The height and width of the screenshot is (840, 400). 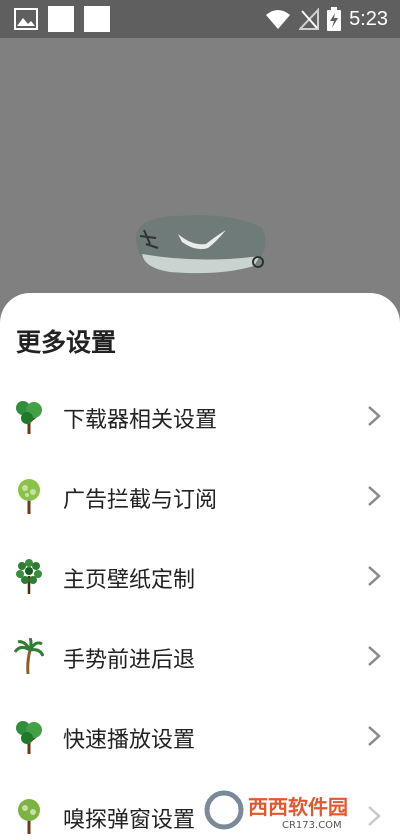 I want to click on menu-item-downloader-settings: 下载器相关设置, so click(x=200, y=416).